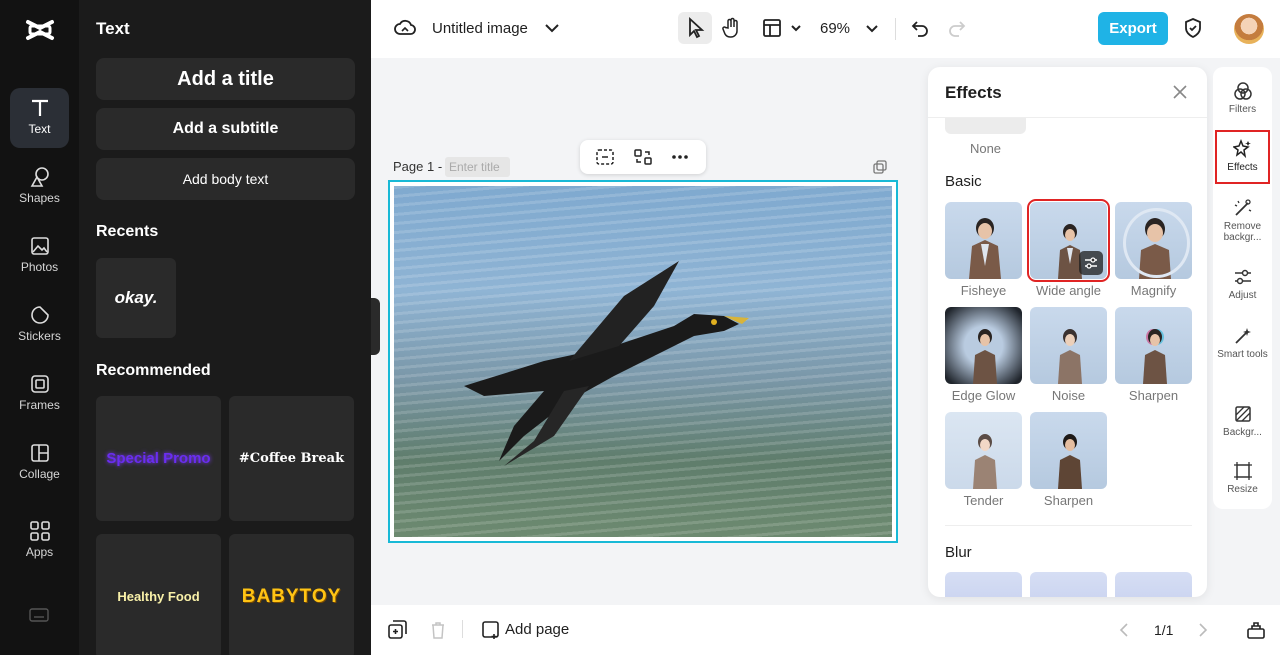  Describe the element at coordinates (1068, 240) in the screenshot. I see `effect-thumb-wide-angle` at that location.